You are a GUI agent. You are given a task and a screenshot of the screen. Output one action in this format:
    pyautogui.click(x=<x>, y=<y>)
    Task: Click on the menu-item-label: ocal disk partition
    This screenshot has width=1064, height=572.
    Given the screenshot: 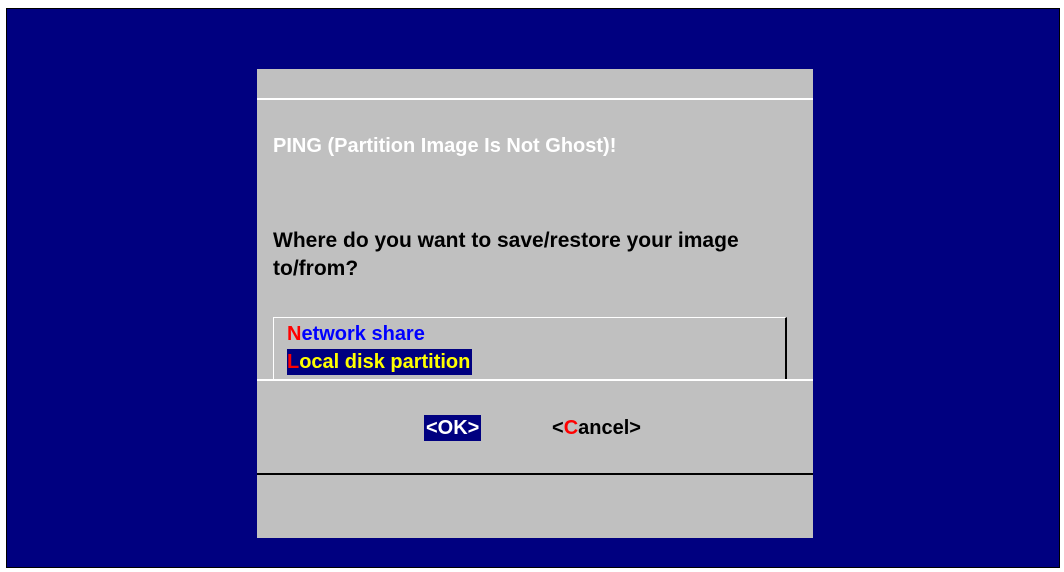 What is the action you would take?
    pyautogui.click(x=385, y=362)
    